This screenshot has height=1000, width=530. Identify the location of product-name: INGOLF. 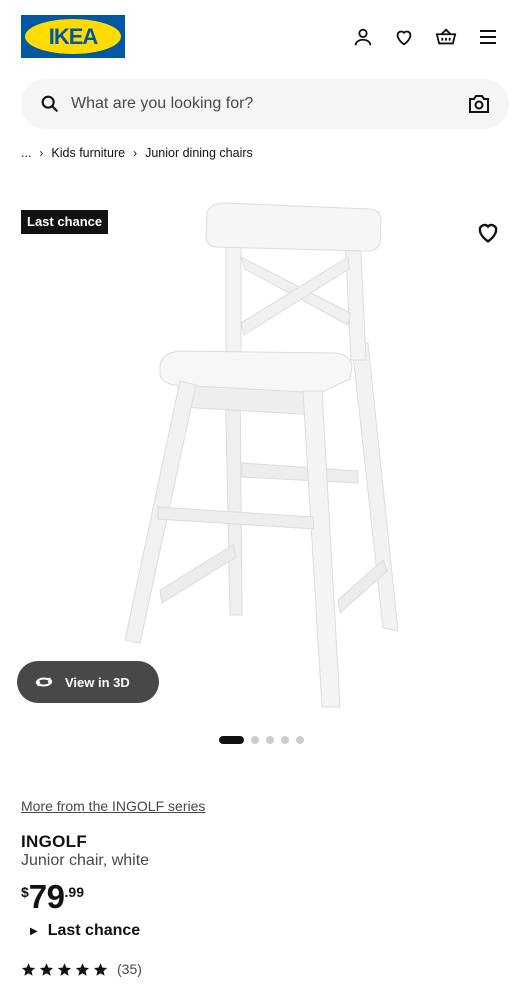
(54, 841).